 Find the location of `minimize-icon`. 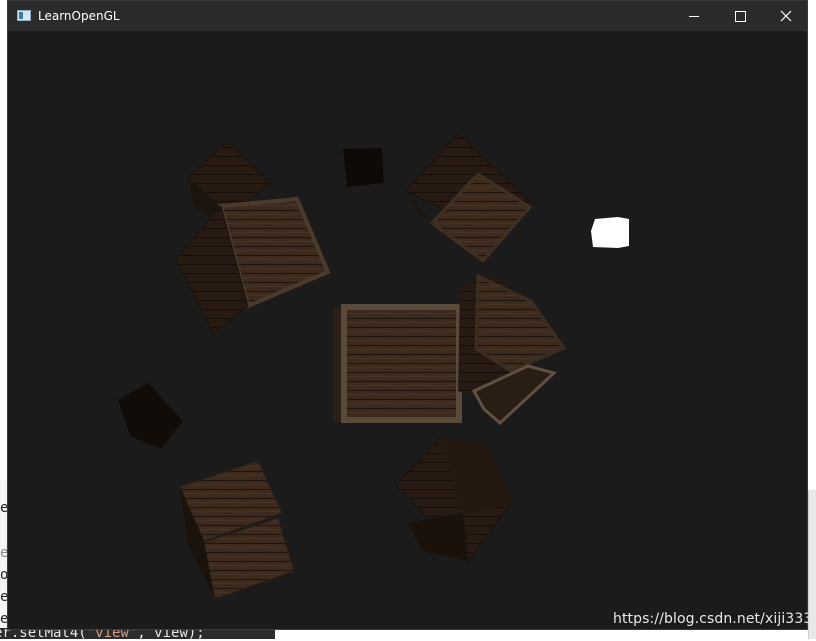

minimize-icon is located at coordinates (694, 16).